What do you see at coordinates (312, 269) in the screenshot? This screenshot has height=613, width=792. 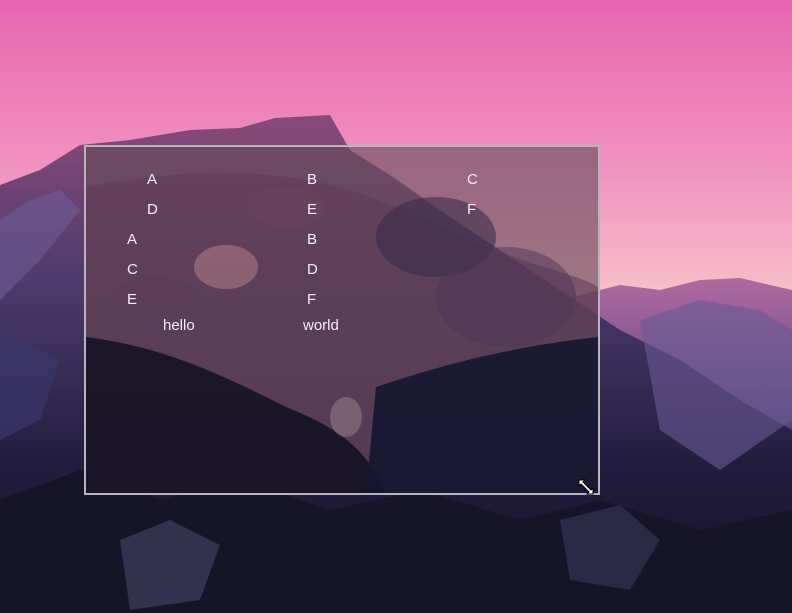 I see `stack-right-item: D` at bounding box center [312, 269].